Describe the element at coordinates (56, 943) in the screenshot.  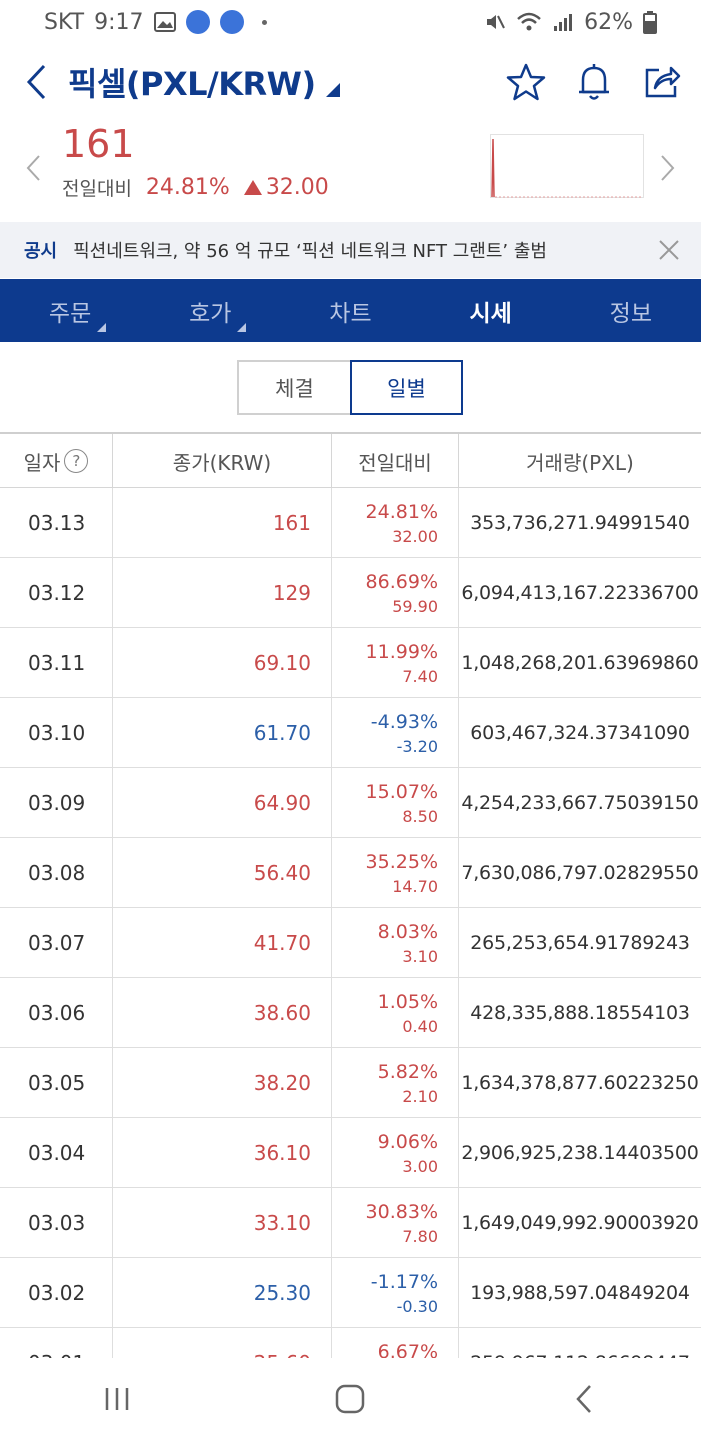
I see `cell-date: 03.07` at that location.